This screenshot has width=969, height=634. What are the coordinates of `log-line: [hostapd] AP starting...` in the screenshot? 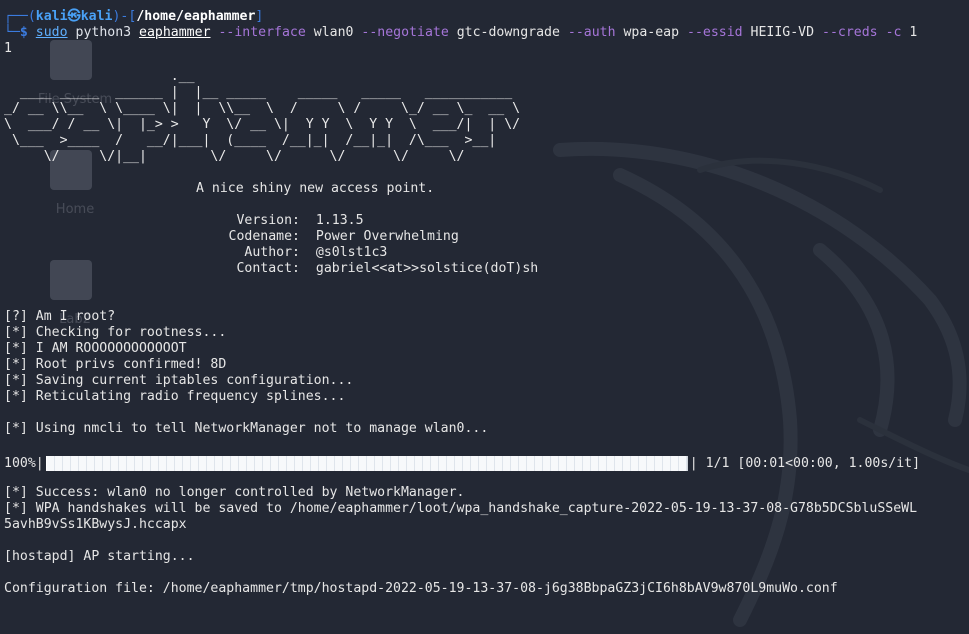 It's located at (99, 556).